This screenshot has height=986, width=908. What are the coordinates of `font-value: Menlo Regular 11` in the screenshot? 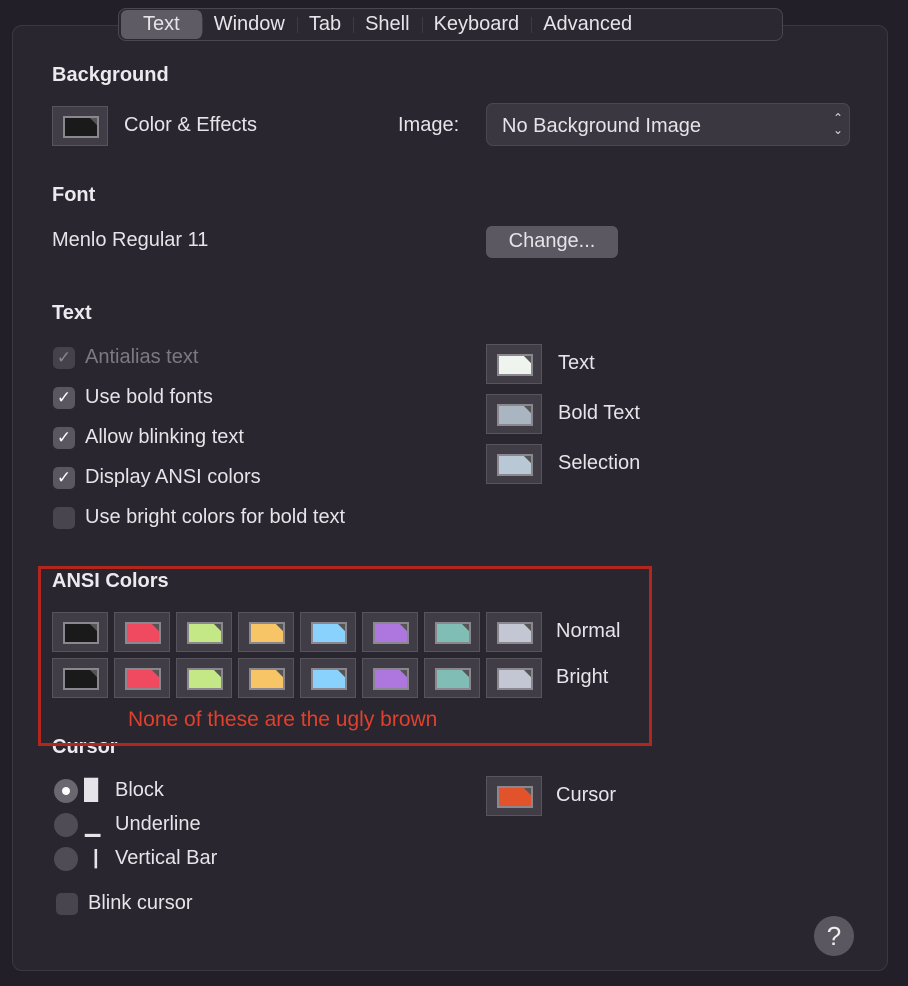 It's located at (130, 240).